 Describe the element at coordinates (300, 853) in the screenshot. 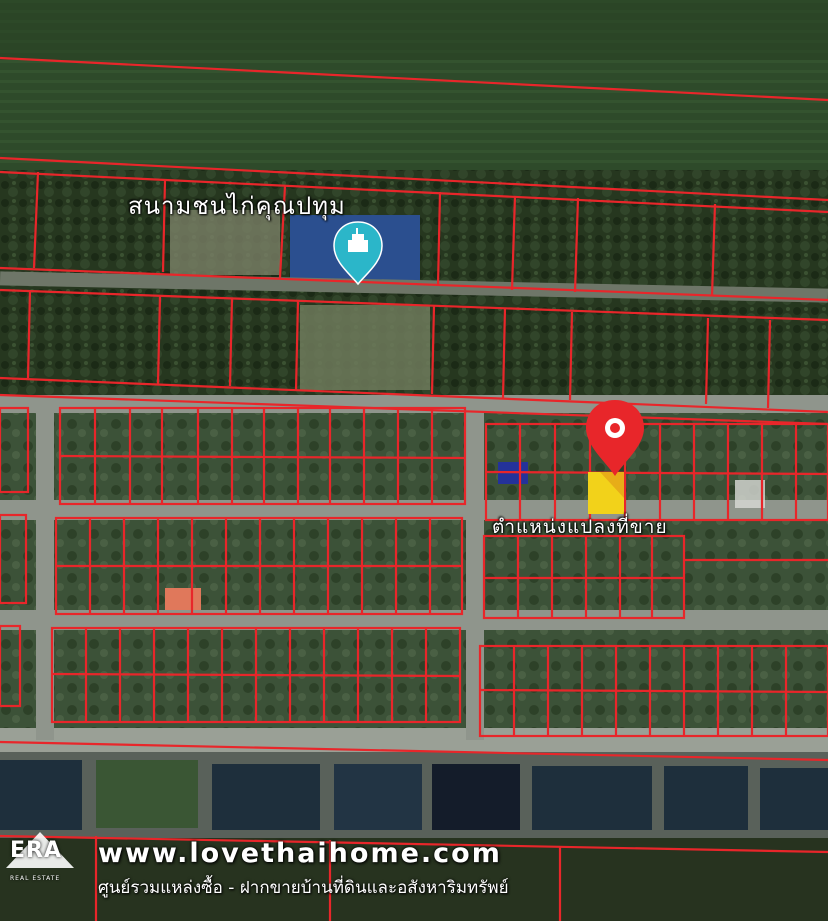

I see `website-url: www.lovethaihome.com` at that location.